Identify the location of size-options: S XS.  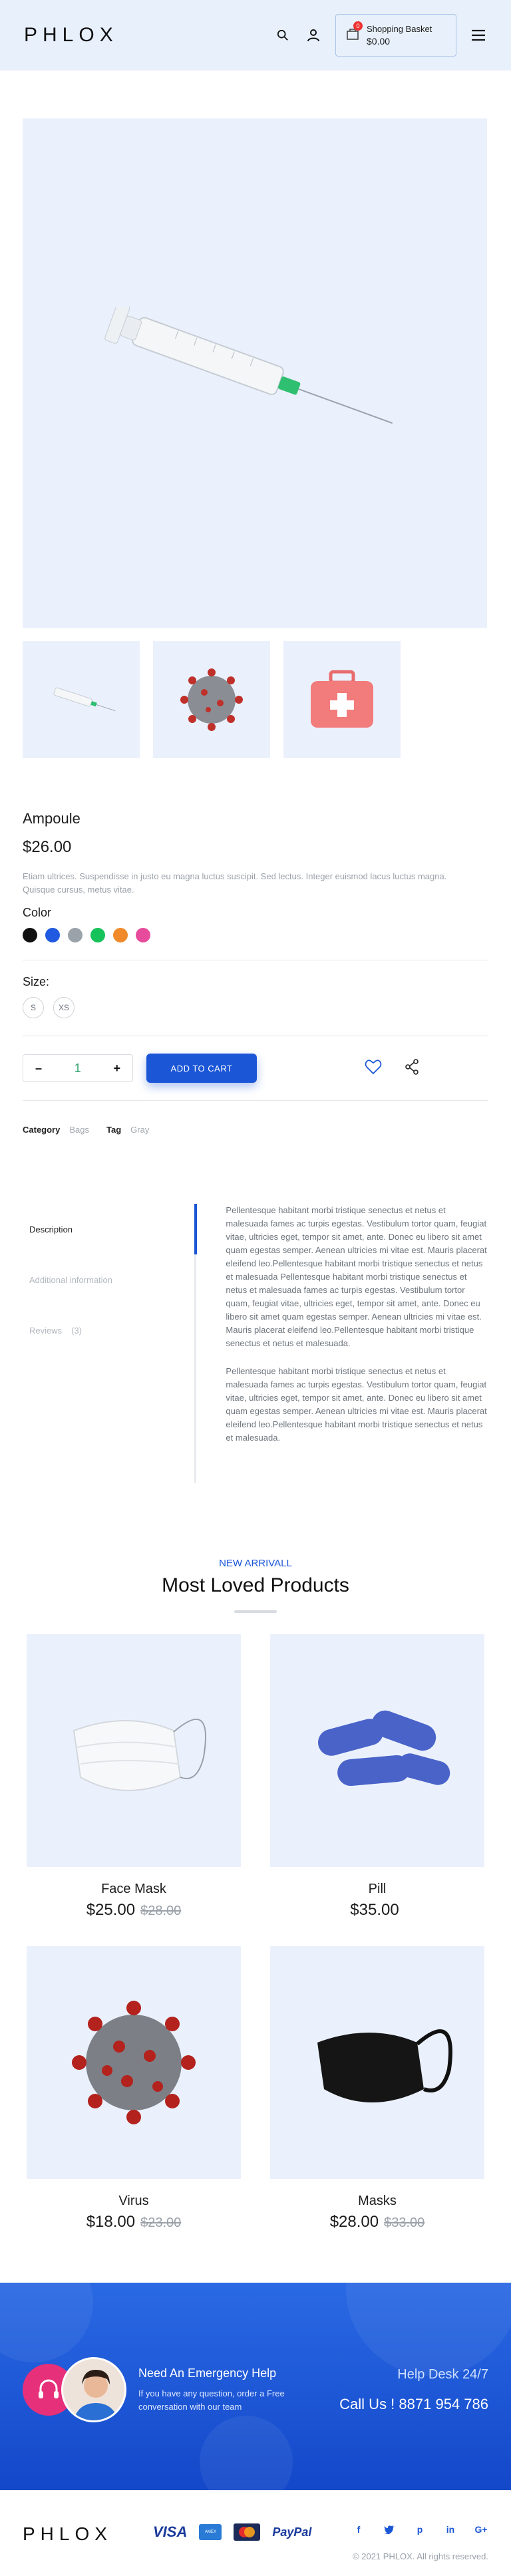
(255, 1007).